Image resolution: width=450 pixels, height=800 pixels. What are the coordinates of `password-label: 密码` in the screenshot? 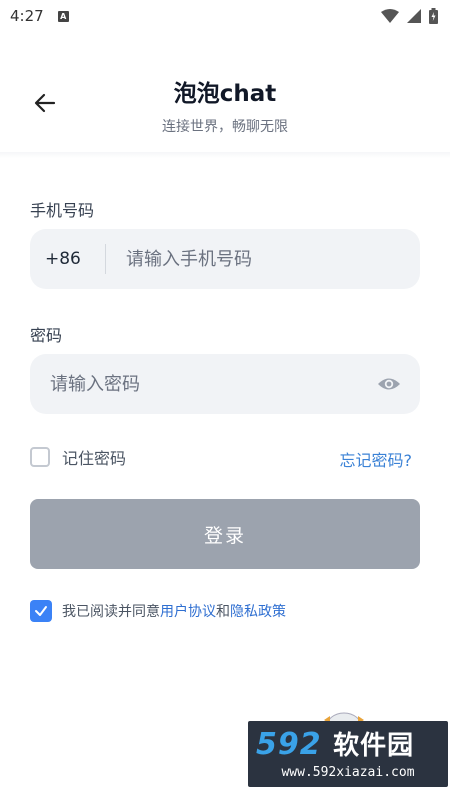 It's located at (46, 335).